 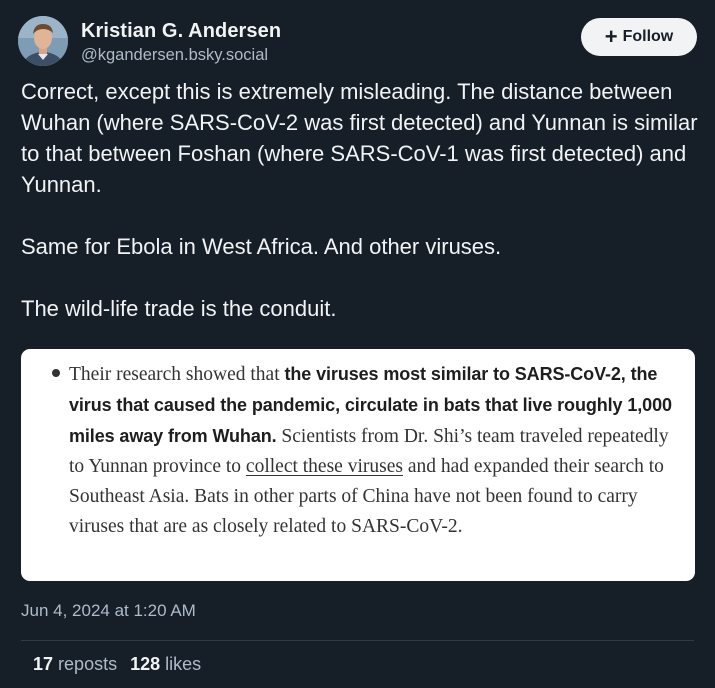 What do you see at coordinates (324, 466) in the screenshot?
I see `embed-link: collect these viruses` at bounding box center [324, 466].